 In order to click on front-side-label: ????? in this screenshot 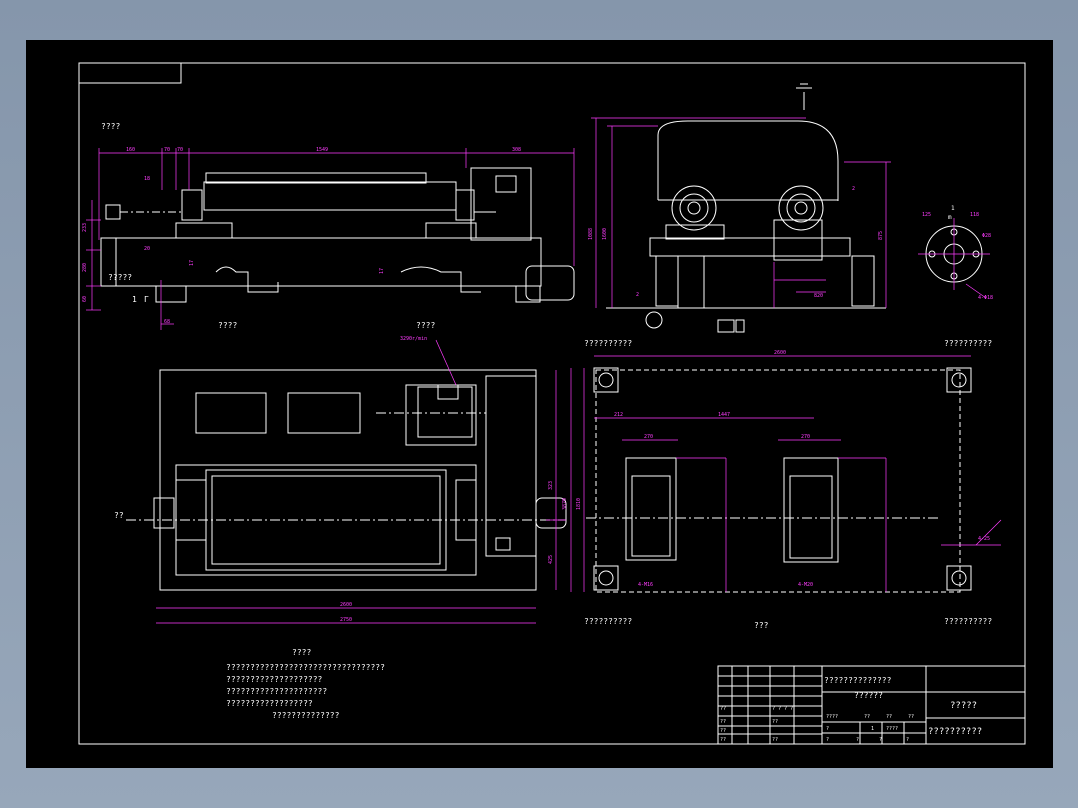, I will do `click(120, 277)`.